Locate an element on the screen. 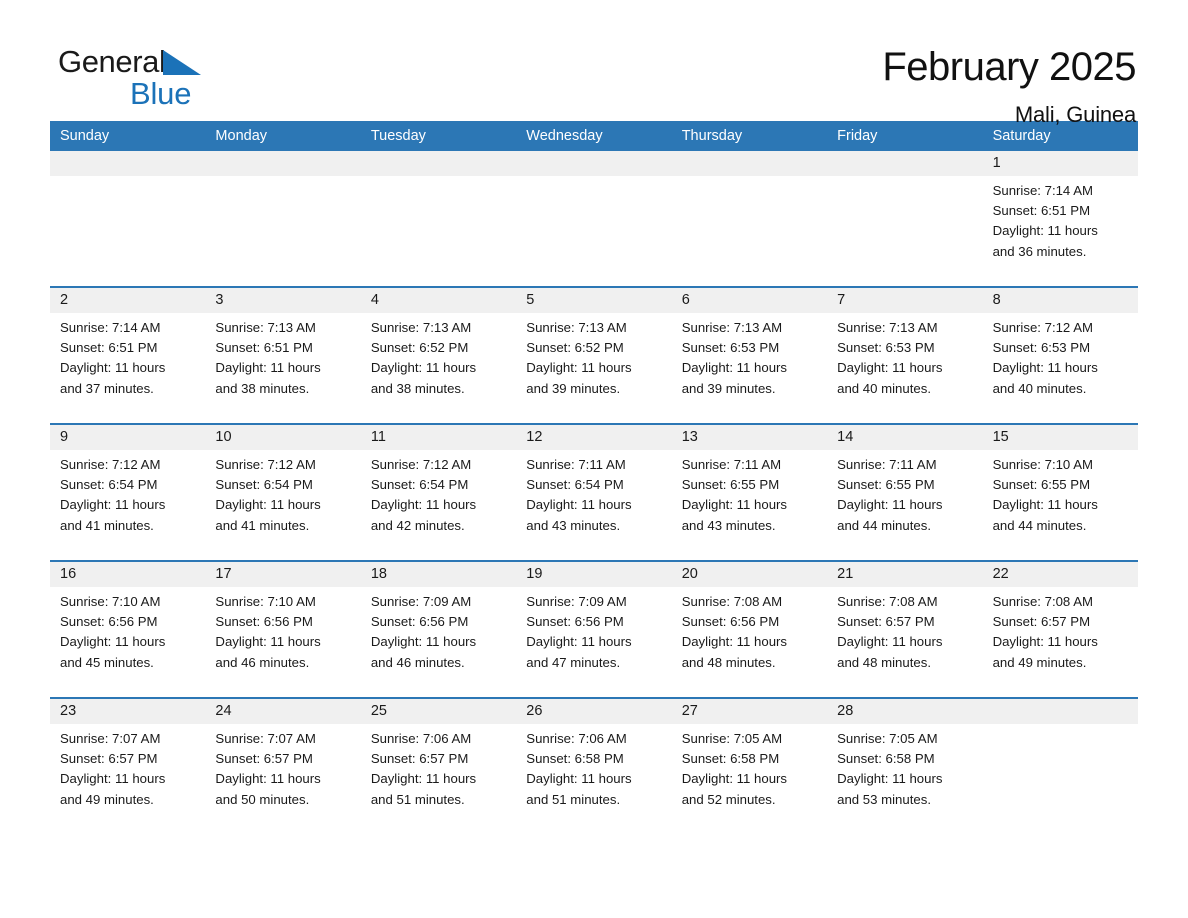 The width and height of the screenshot is (1188, 918). day-number: 13 is located at coordinates (749, 437).